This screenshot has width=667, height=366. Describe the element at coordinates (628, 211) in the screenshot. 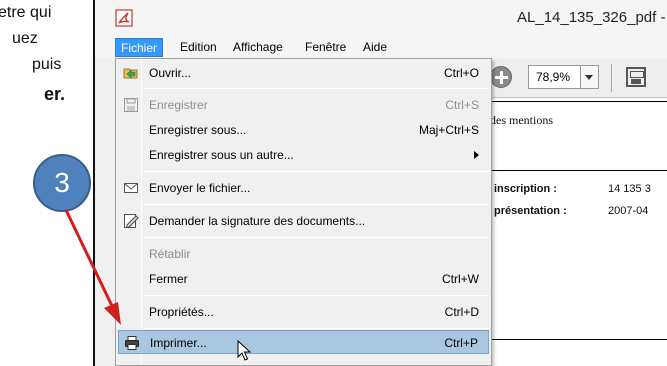

I see `document-presentation-value: 2007-04` at that location.